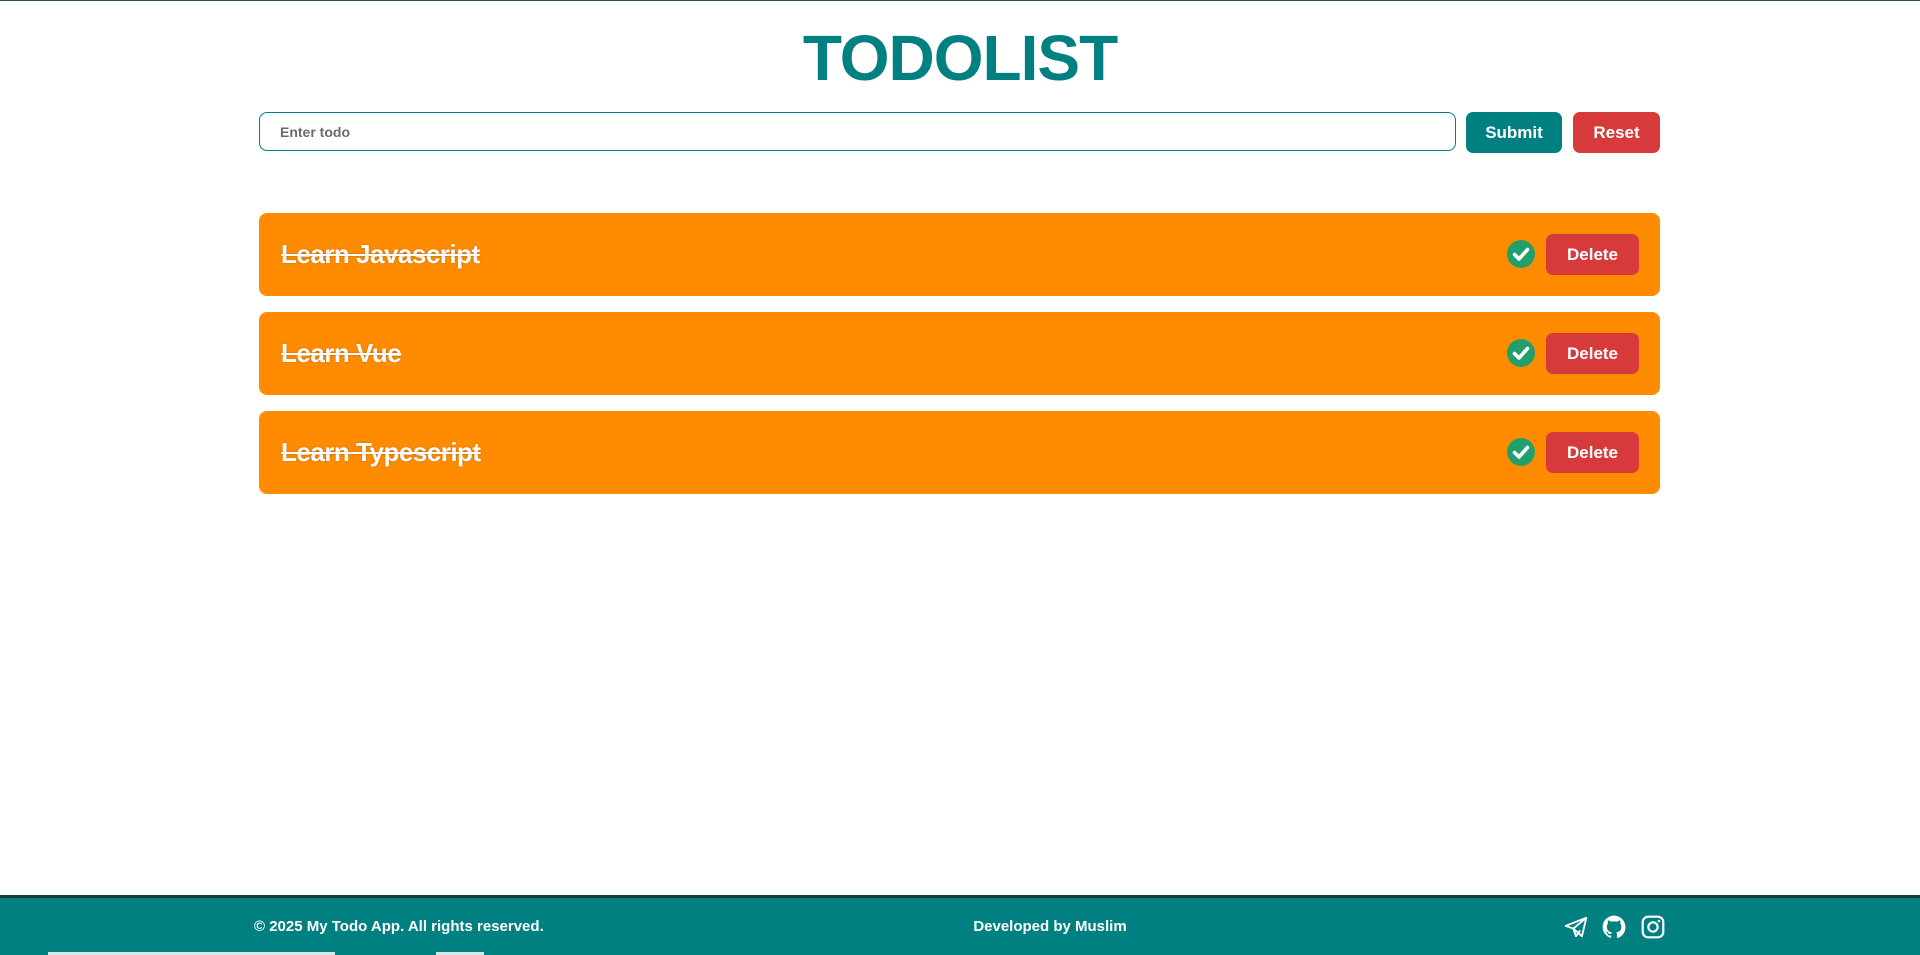 This screenshot has height=955, width=1920. What do you see at coordinates (381, 452) in the screenshot?
I see `todo-text: Learn Typescript` at bounding box center [381, 452].